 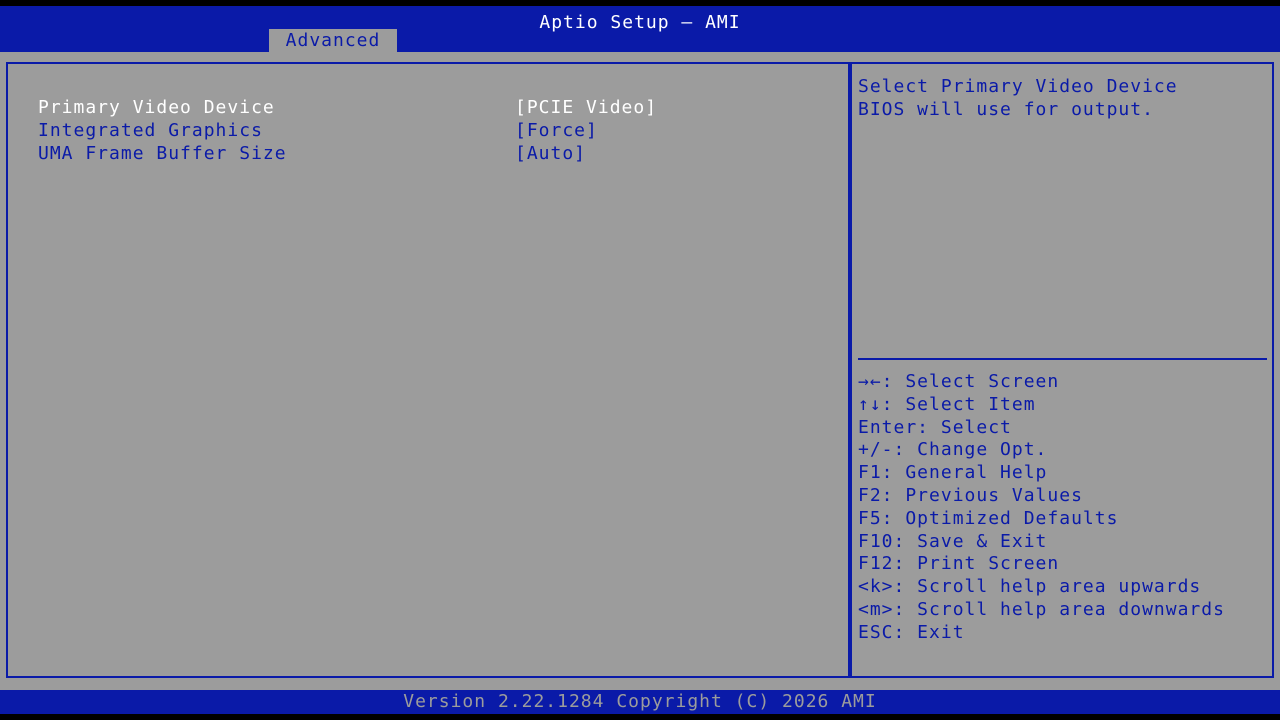 What do you see at coordinates (959, 564) in the screenshot?
I see `key-hint-f12: F12: Print Screen` at bounding box center [959, 564].